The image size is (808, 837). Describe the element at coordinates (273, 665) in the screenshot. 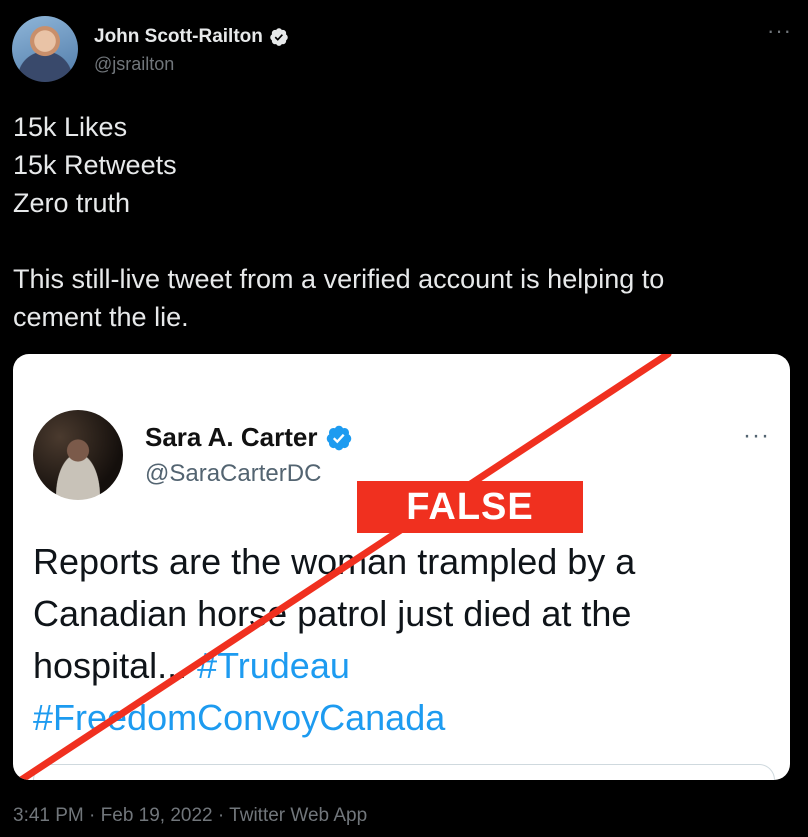

I see `hashtag-trudeau: #Trudeau` at that location.